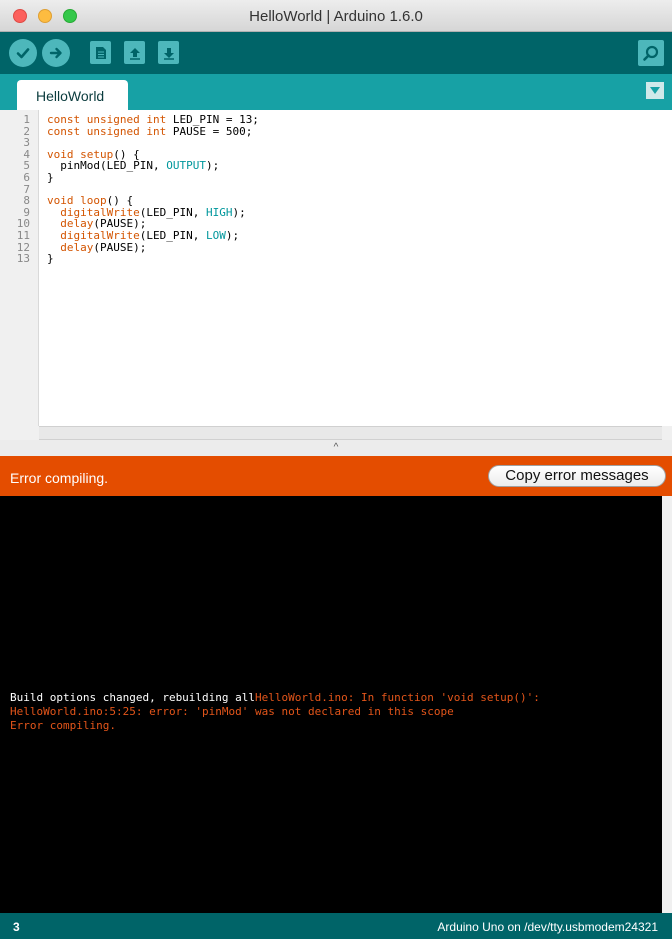  Describe the element at coordinates (336, 448) in the screenshot. I see `split-pane-handle: ^` at that location.